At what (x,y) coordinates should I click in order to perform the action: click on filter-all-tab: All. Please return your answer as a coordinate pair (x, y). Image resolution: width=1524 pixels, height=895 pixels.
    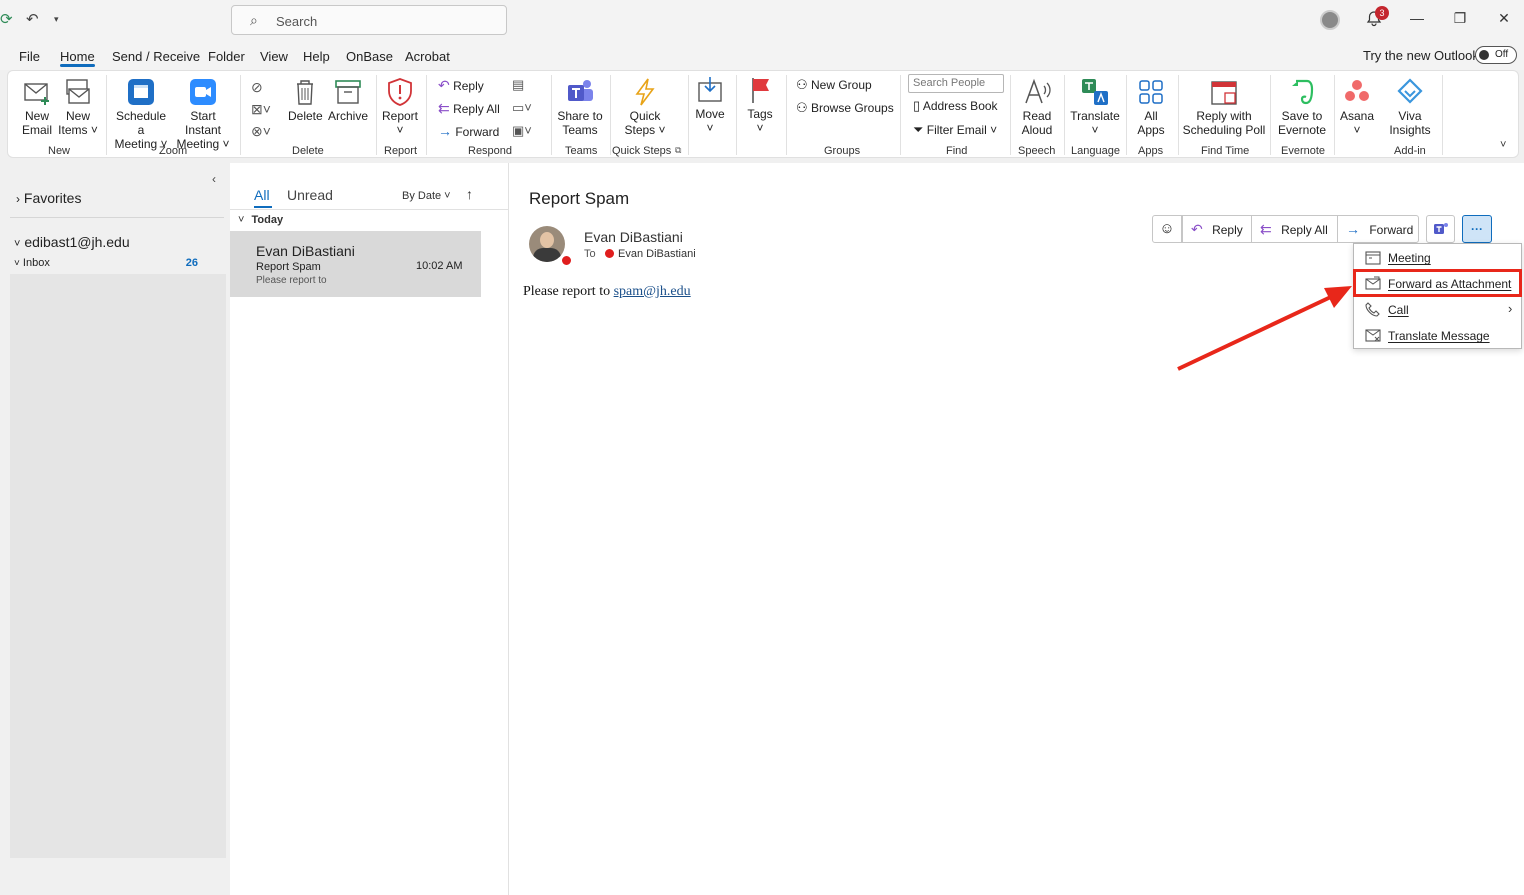
    Looking at the image, I should click on (262, 195).